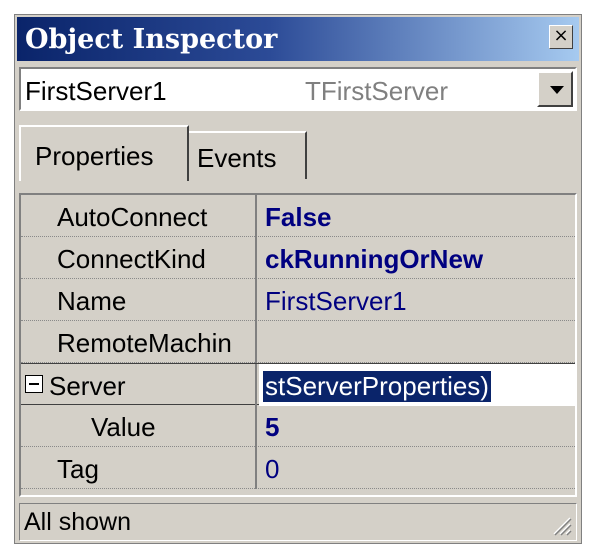  I want to click on property-row-tag: Tag 0, so click(298, 468).